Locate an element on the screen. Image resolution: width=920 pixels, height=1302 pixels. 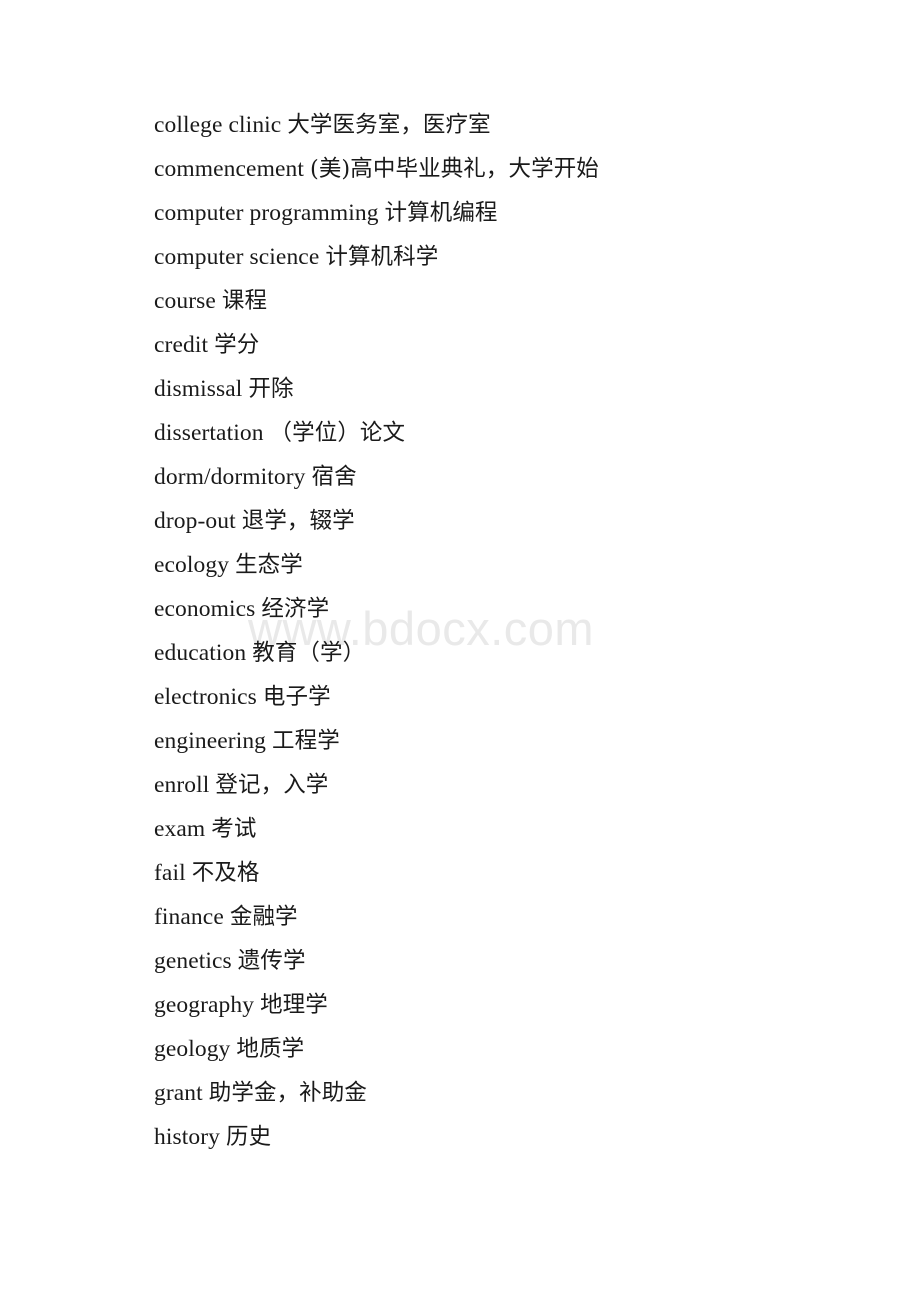
entry-term: grant is located at coordinates (178, 1093).